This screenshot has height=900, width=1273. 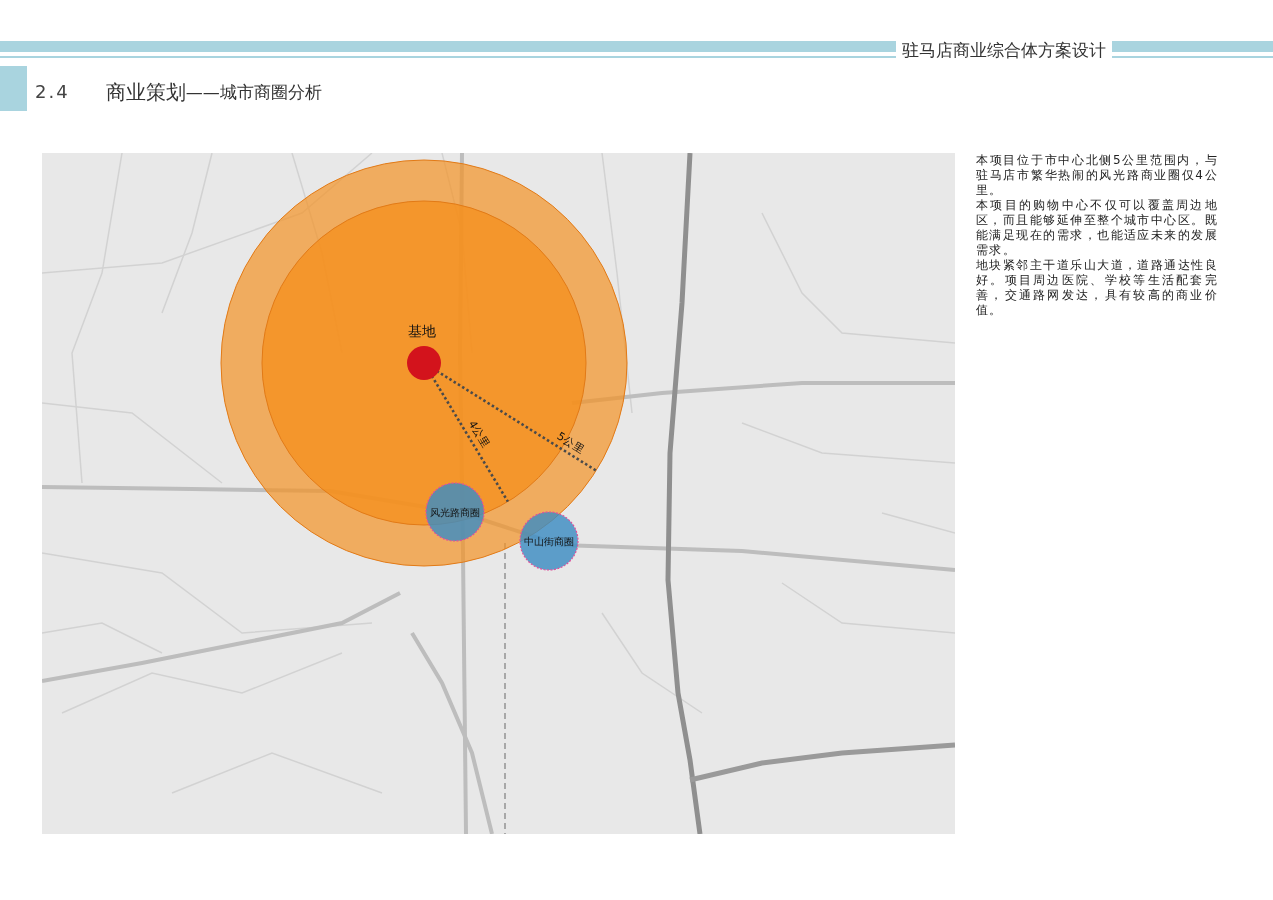 What do you see at coordinates (52, 92) in the screenshot?
I see `section-number: 2.4` at bounding box center [52, 92].